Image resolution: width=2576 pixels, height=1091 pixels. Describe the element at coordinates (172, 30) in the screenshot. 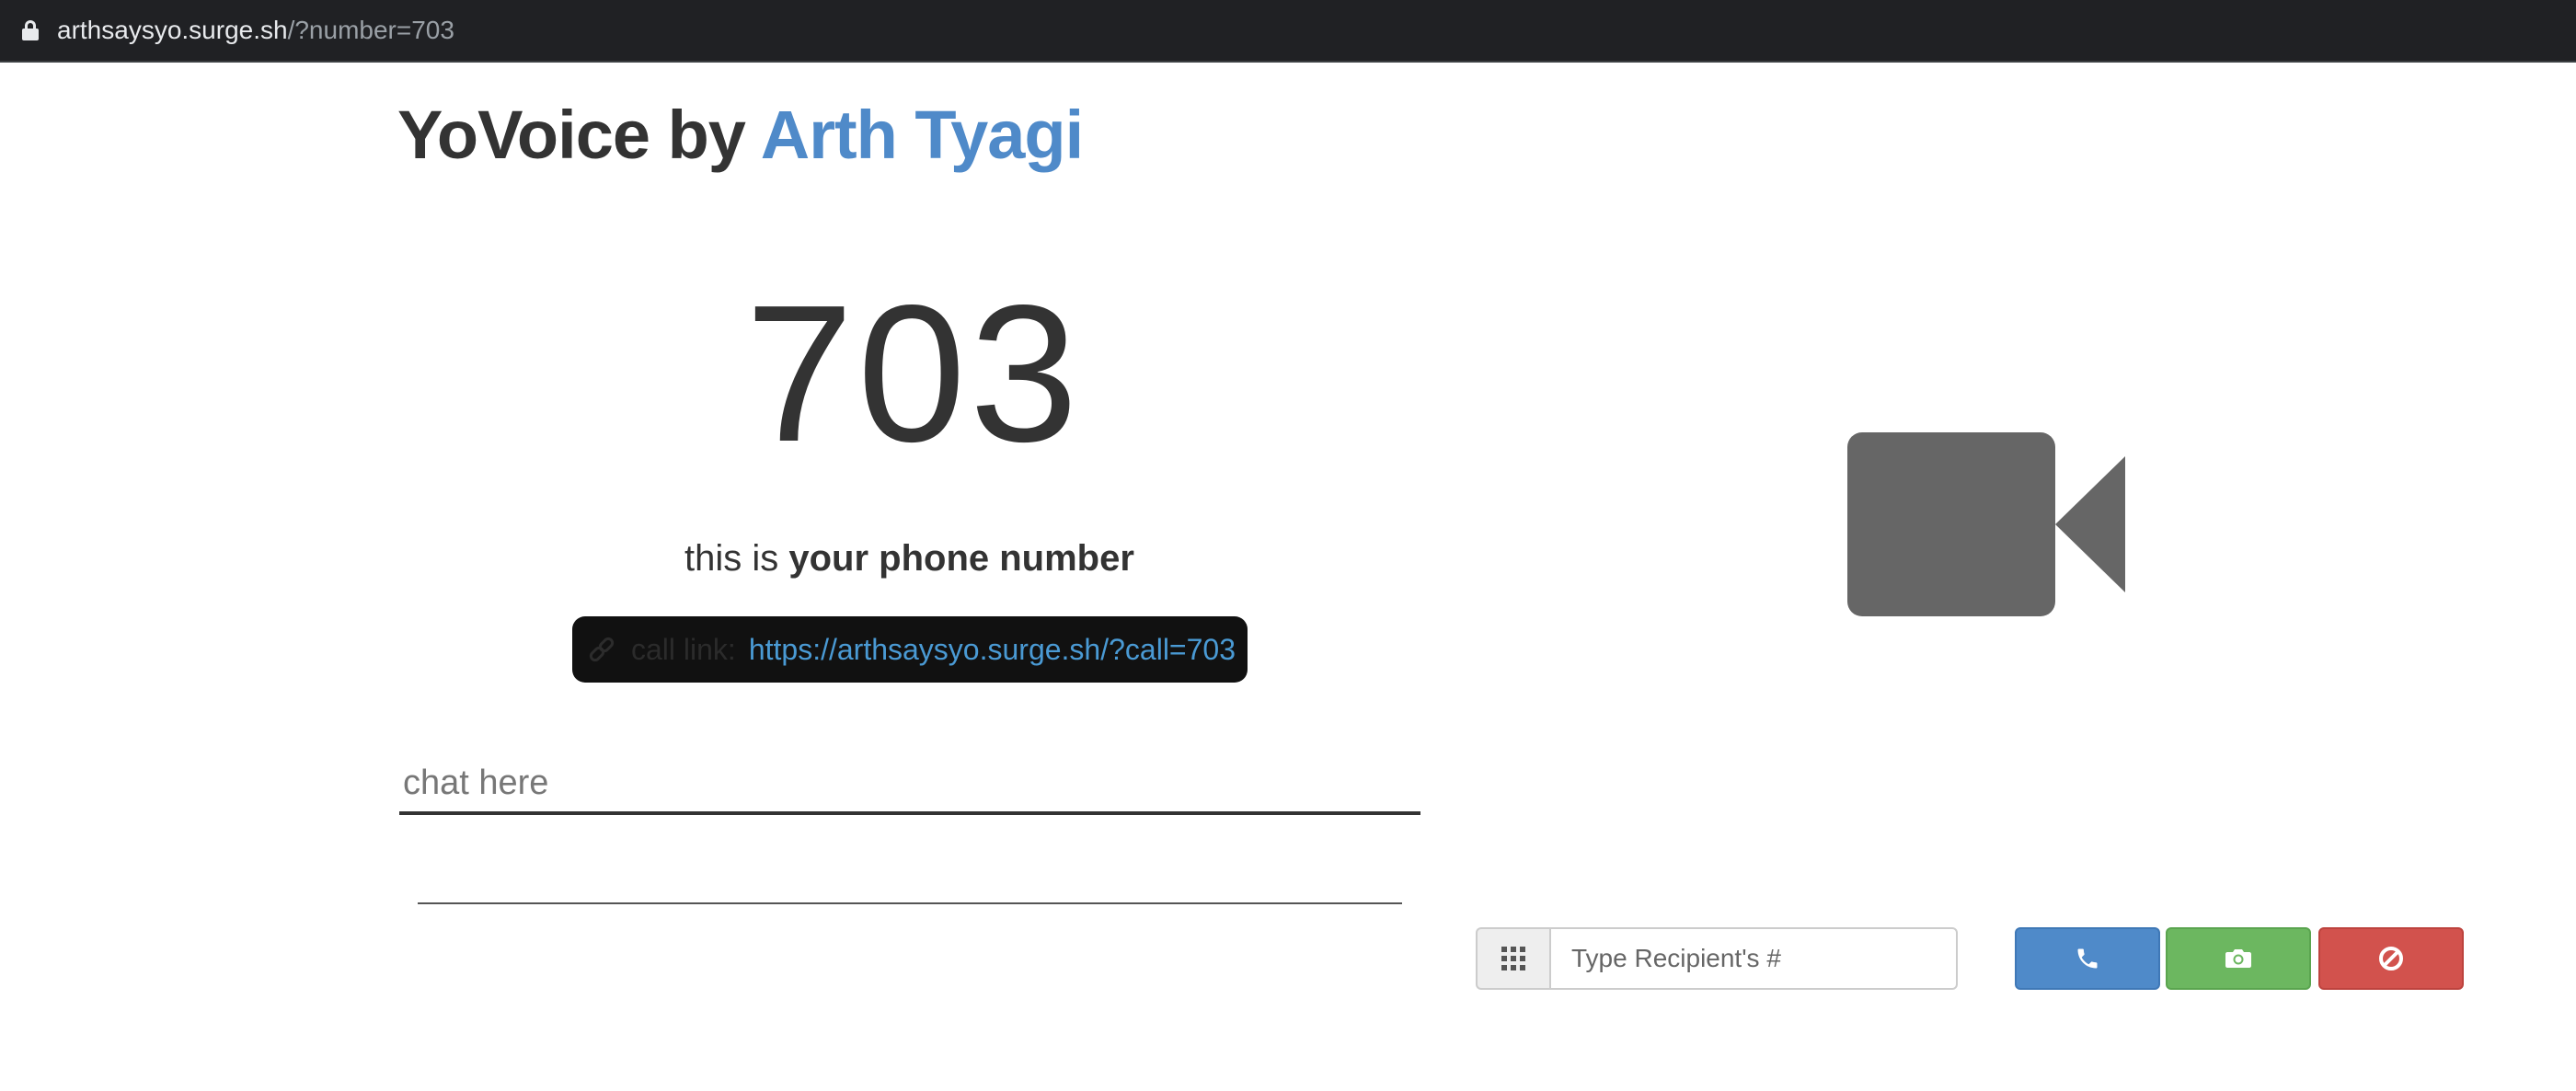

I see `url-domain: arthsaysyo.surge.sh` at that location.